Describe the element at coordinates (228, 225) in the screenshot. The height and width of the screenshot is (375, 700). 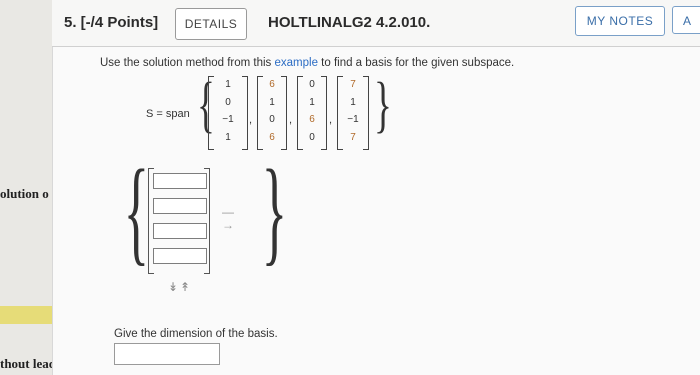
I see `add-vector-icon: →` at that location.